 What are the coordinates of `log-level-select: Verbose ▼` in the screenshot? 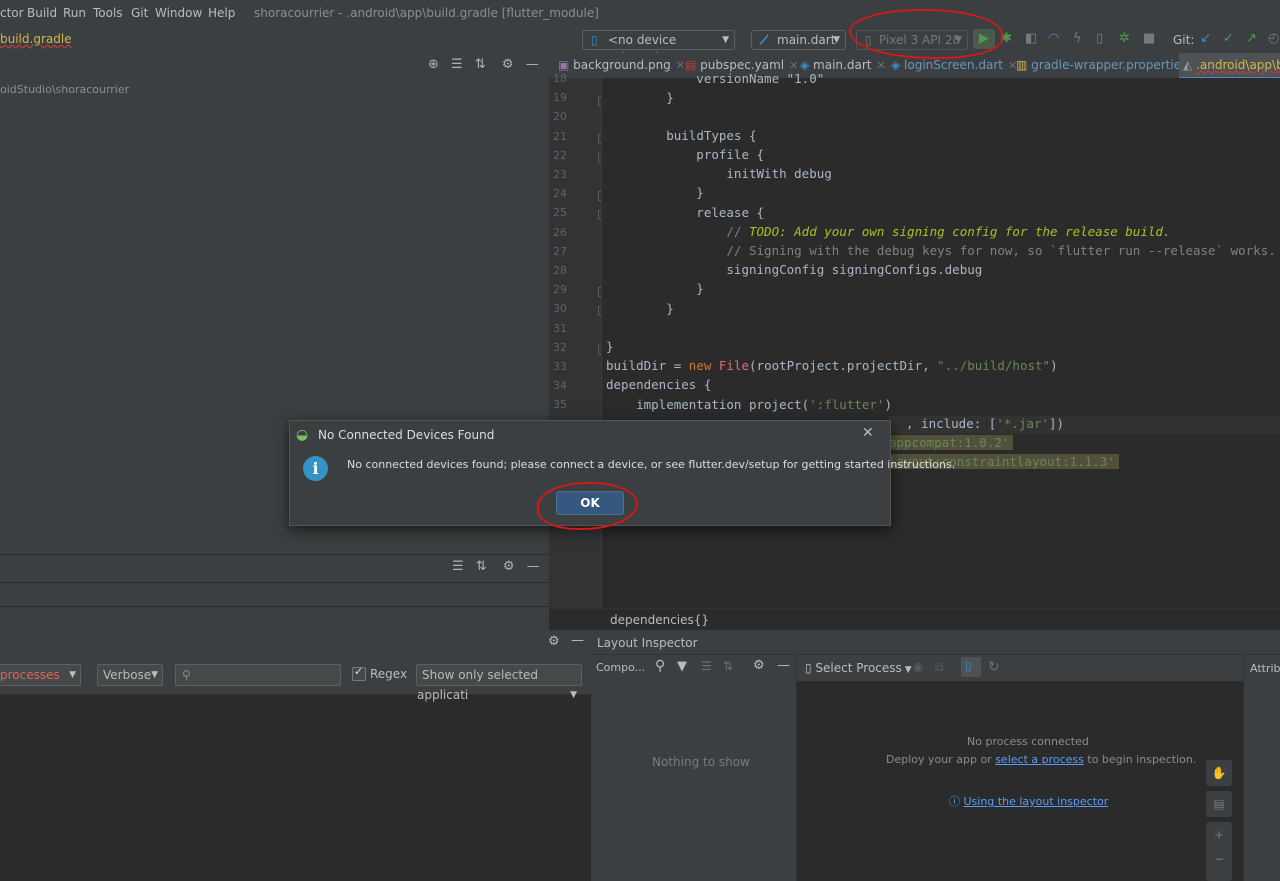 It's located at (130, 675).